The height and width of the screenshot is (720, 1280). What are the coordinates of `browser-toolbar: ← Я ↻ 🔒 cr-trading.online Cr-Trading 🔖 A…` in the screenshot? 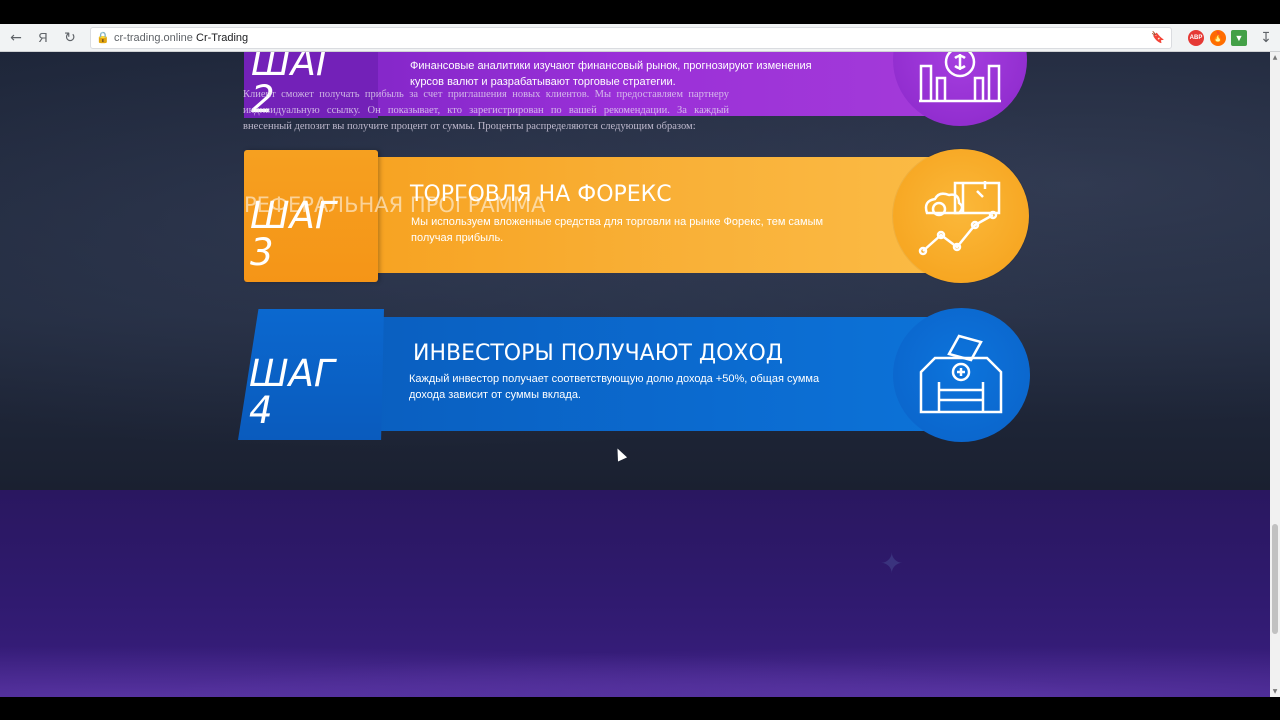 It's located at (640, 38).